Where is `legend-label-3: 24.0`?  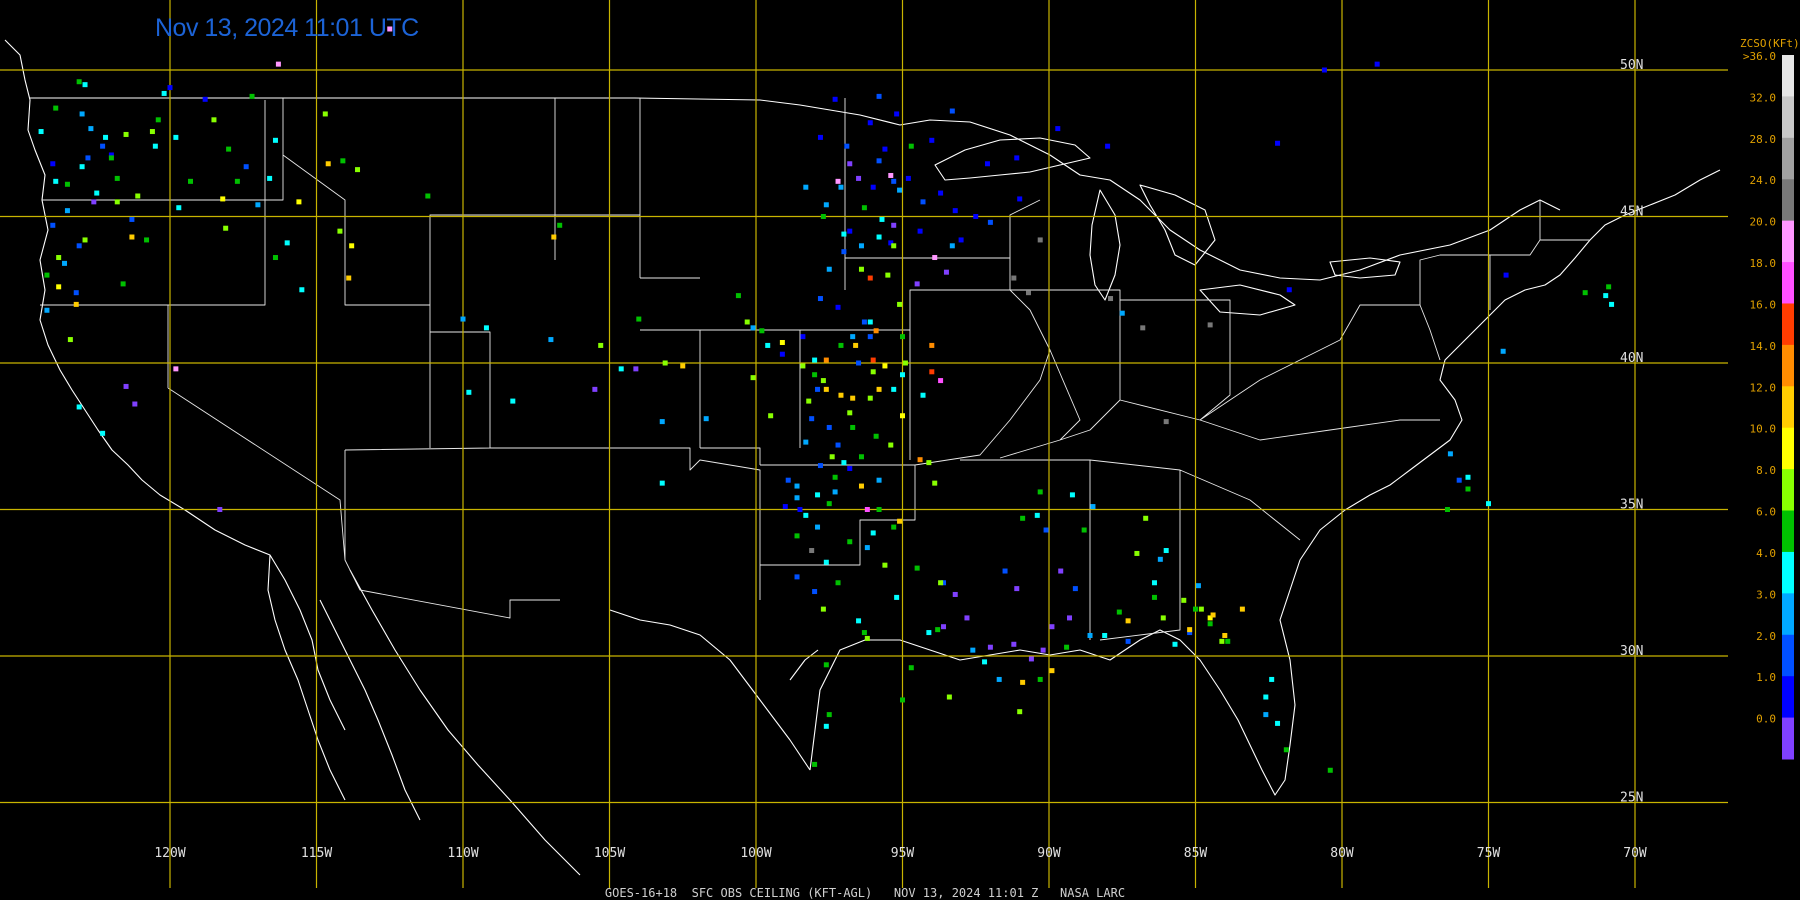
legend-label-3: 24.0 is located at coordinates (1763, 180).